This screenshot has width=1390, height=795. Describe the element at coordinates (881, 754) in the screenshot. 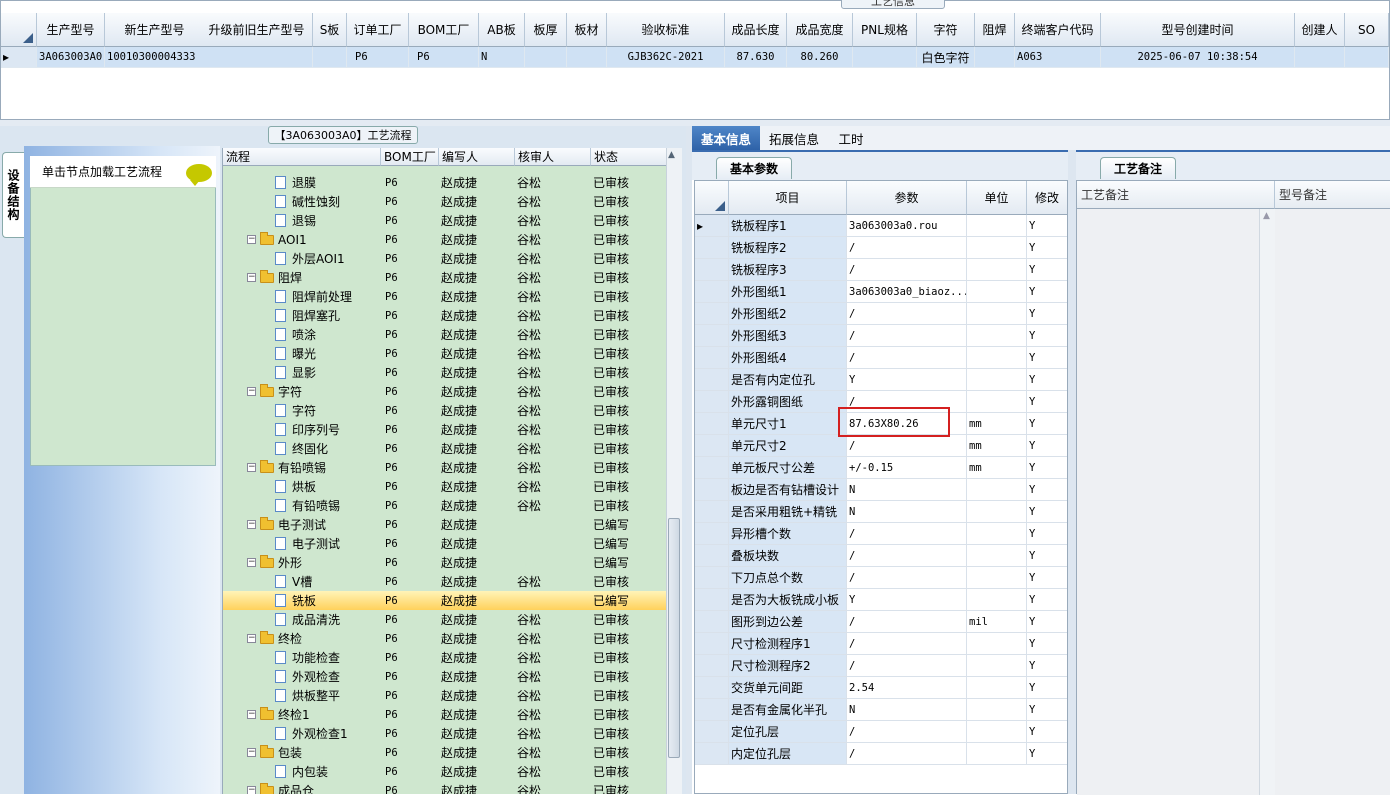

I see `param-row: 内定位孔层 / Y` at that location.